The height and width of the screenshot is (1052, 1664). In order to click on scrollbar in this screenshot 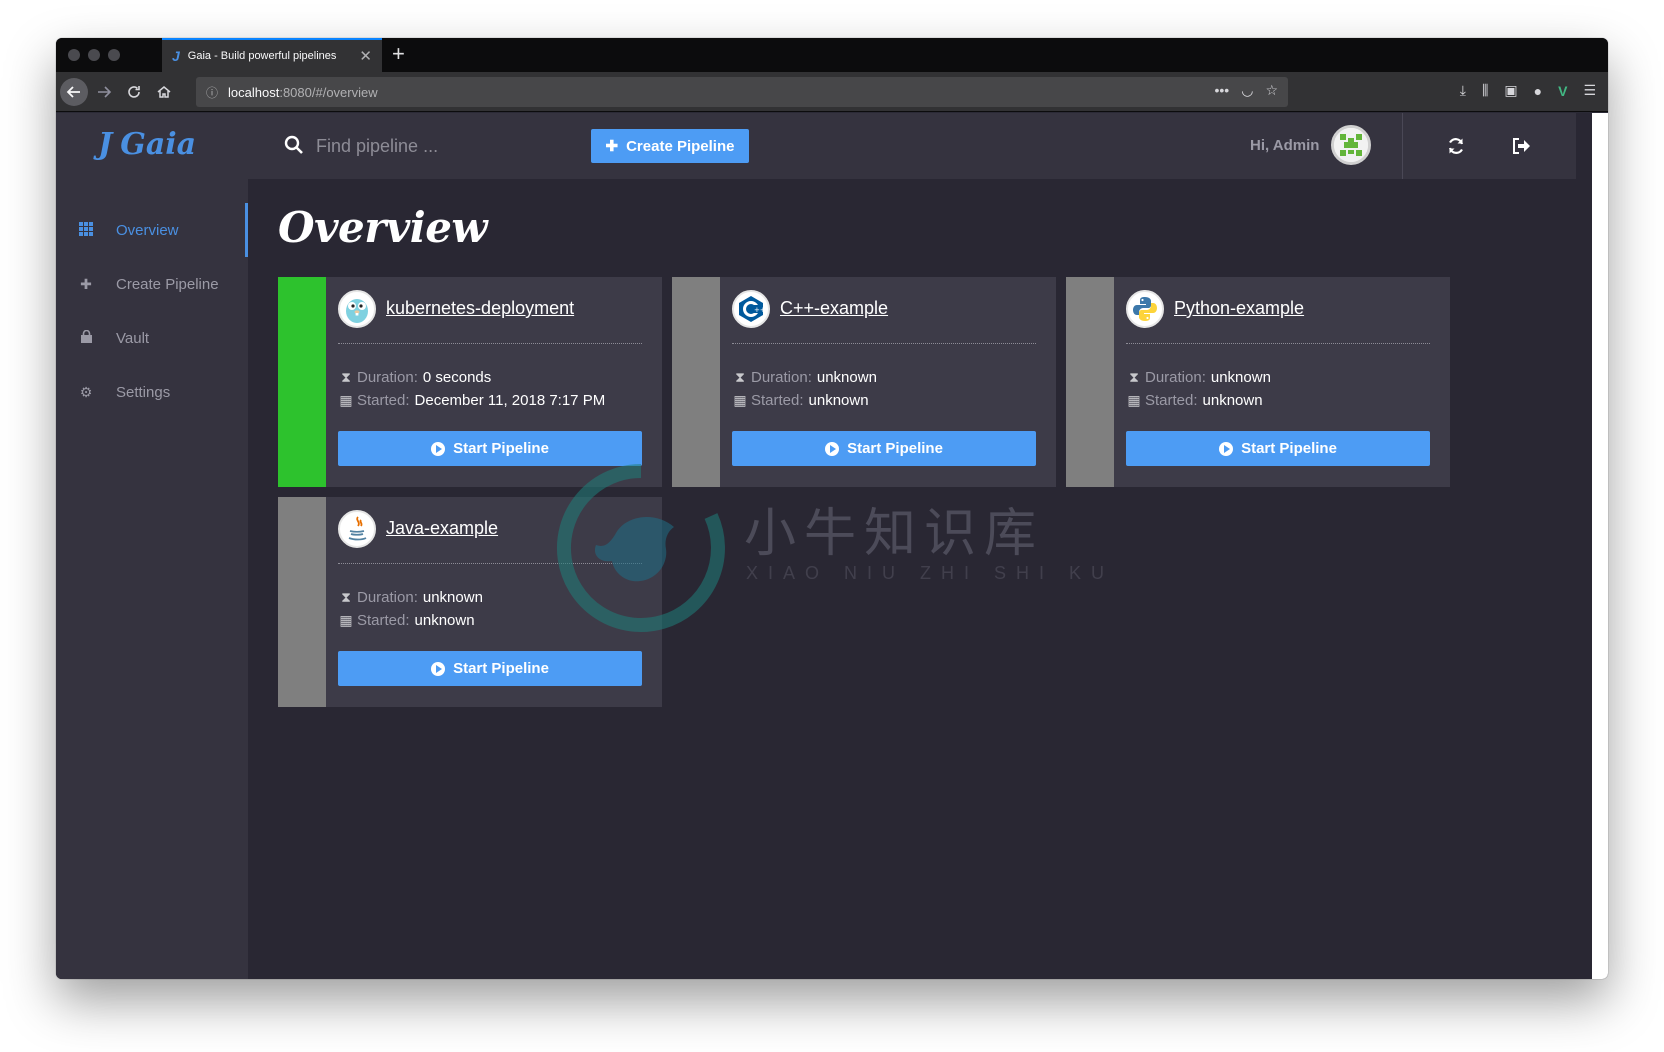, I will do `click(1600, 546)`.